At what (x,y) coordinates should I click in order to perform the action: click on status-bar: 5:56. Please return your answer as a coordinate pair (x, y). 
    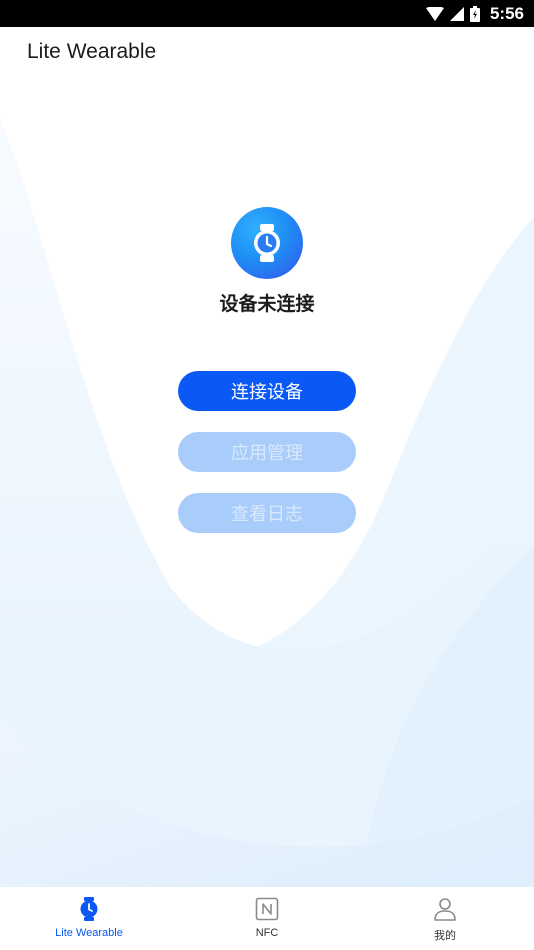
    Looking at the image, I should click on (267, 13).